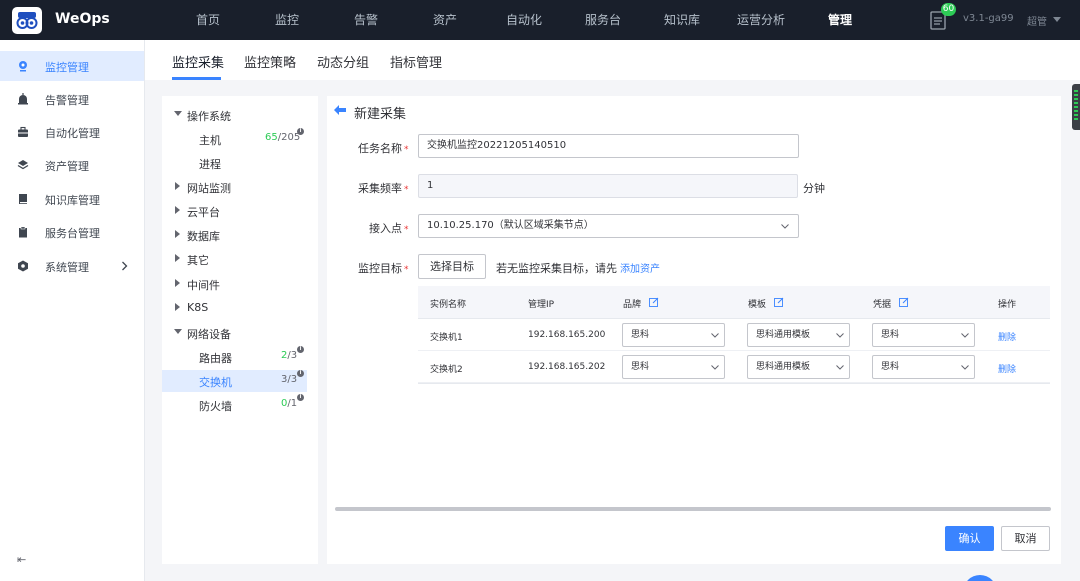 Image resolution: width=1080 pixels, height=581 pixels. What do you see at coordinates (289, 379) in the screenshot?
I see `tree-node-count: 3/3` at bounding box center [289, 379].